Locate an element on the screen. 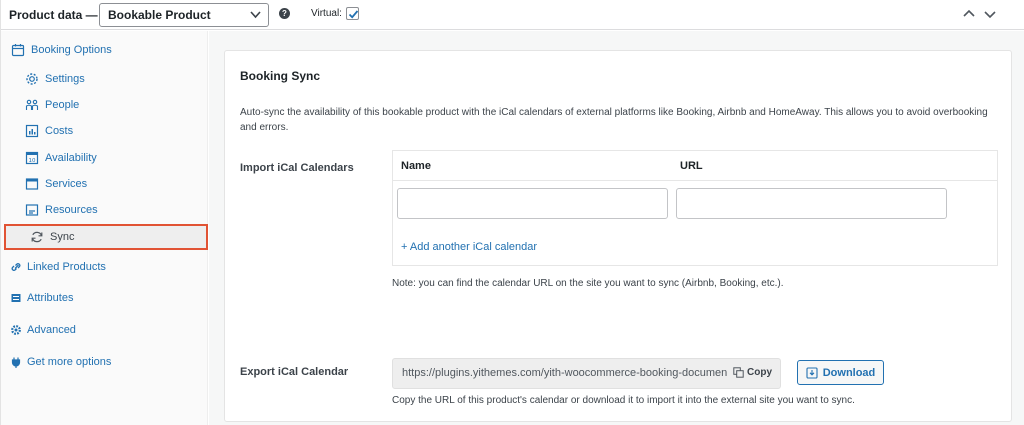 The image size is (1024, 425). tab-linked-products: Linked Products is located at coordinates (104, 267).